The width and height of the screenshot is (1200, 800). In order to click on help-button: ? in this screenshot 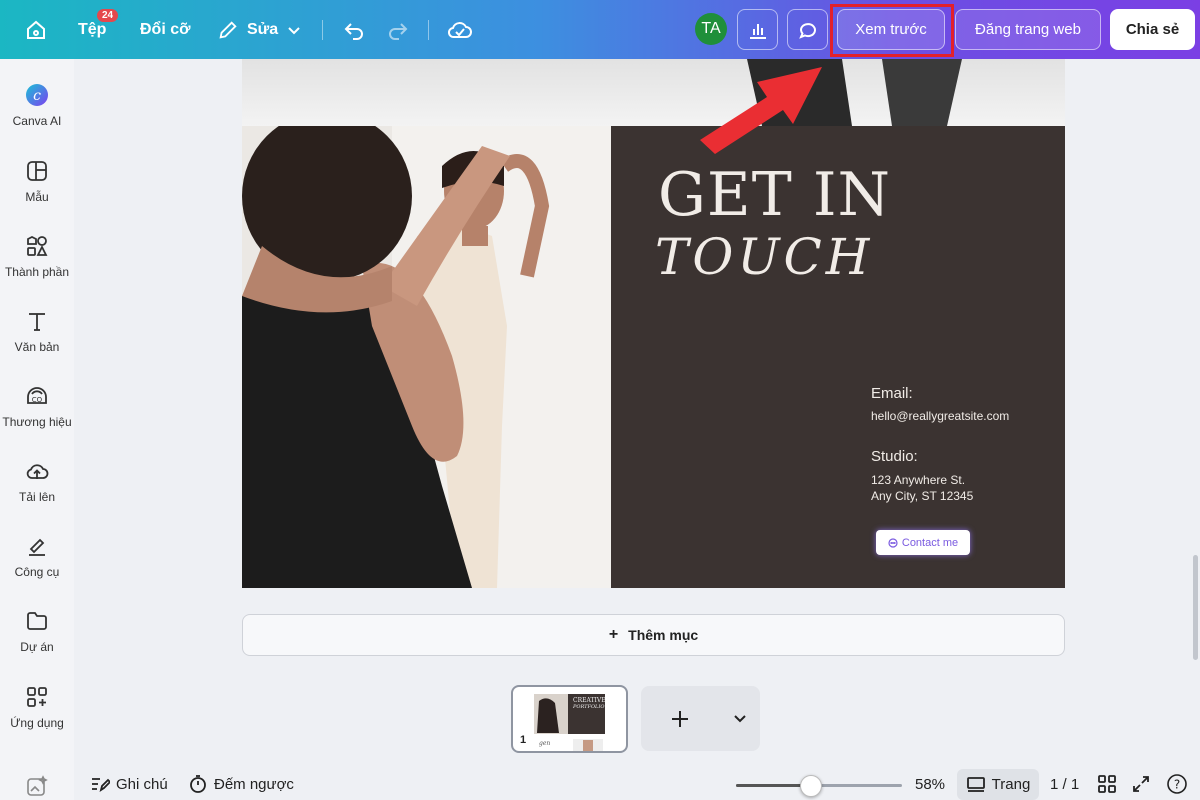, I will do `click(1177, 784)`.